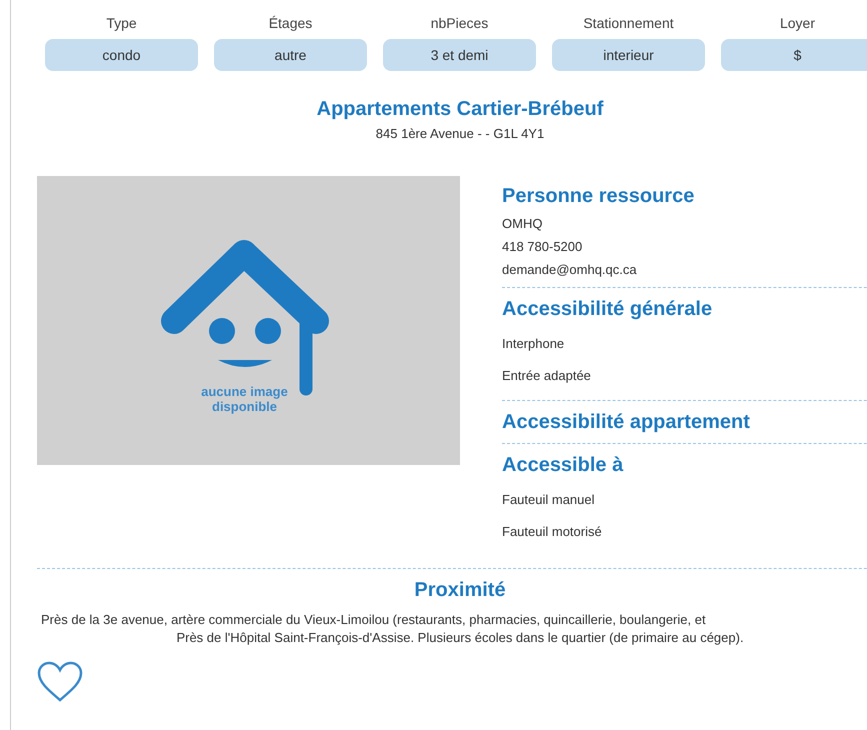 The image size is (867, 730). Describe the element at coordinates (563, 465) in the screenshot. I see `section-heading: Accessible à` at that location.